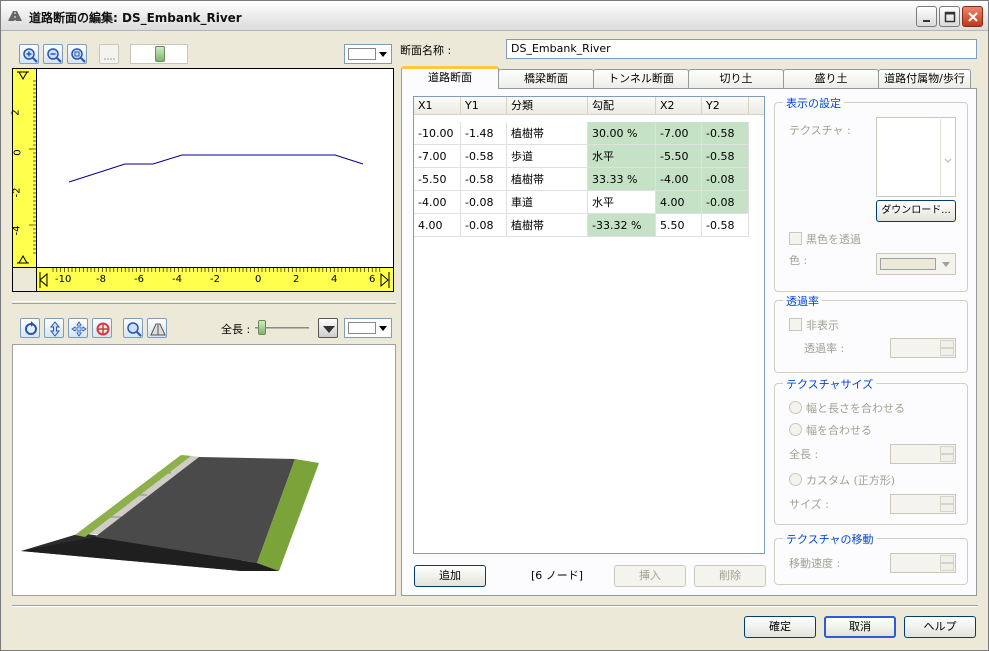 This screenshot has height=651, width=989. I want to click on cross-section-plot: 2 0 -2 -4 -10 -8 -6 -4 -2 0 2 4 6, so click(202, 180).